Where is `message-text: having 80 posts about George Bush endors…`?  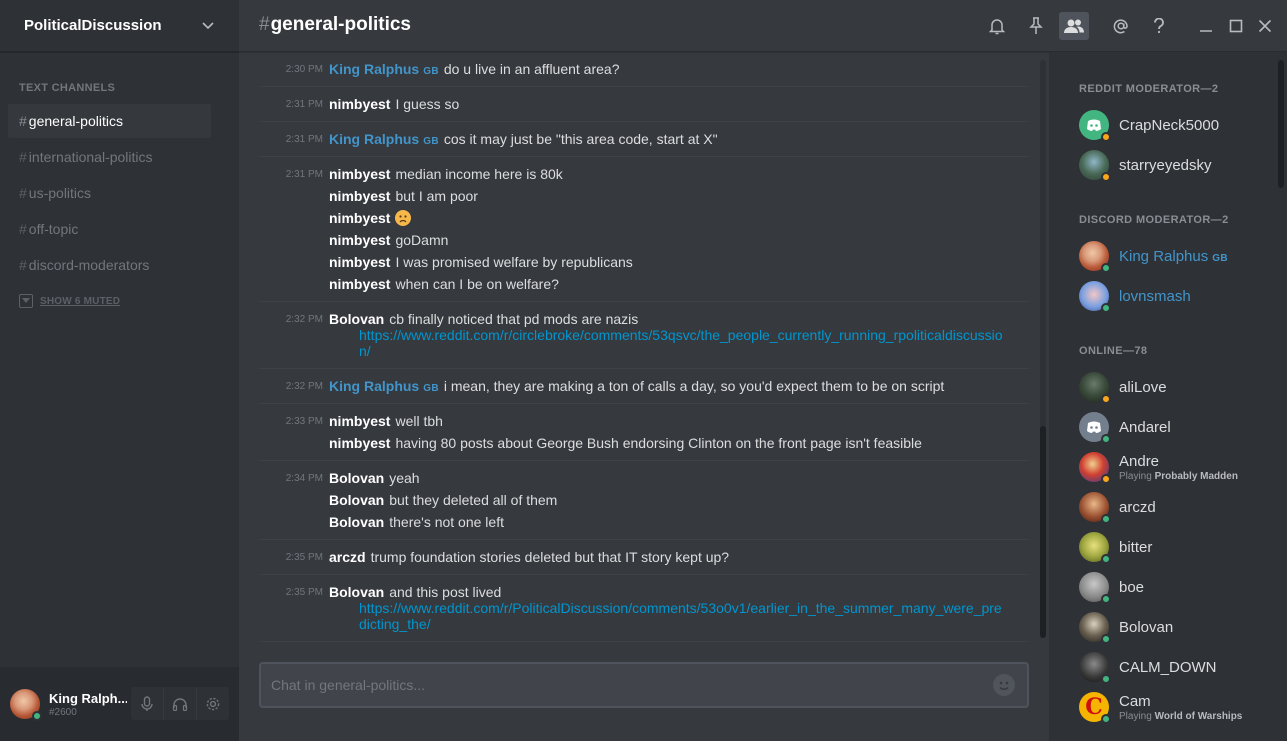
message-text: having 80 posts about George Bush endors… is located at coordinates (658, 443).